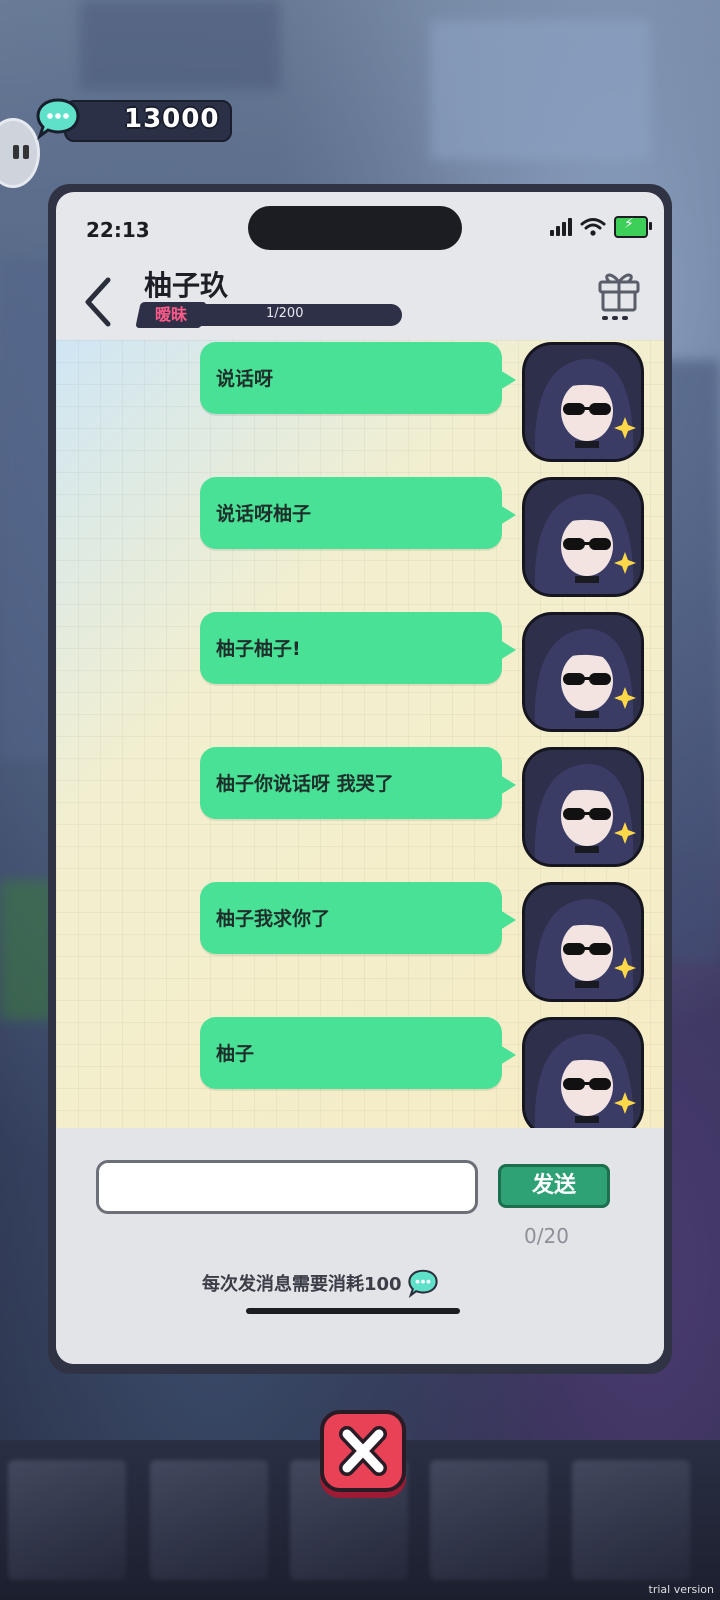  Describe the element at coordinates (360, 1246) in the screenshot. I see `message-composer: 发送 0/20 每次发消息需要消耗100` at that location.